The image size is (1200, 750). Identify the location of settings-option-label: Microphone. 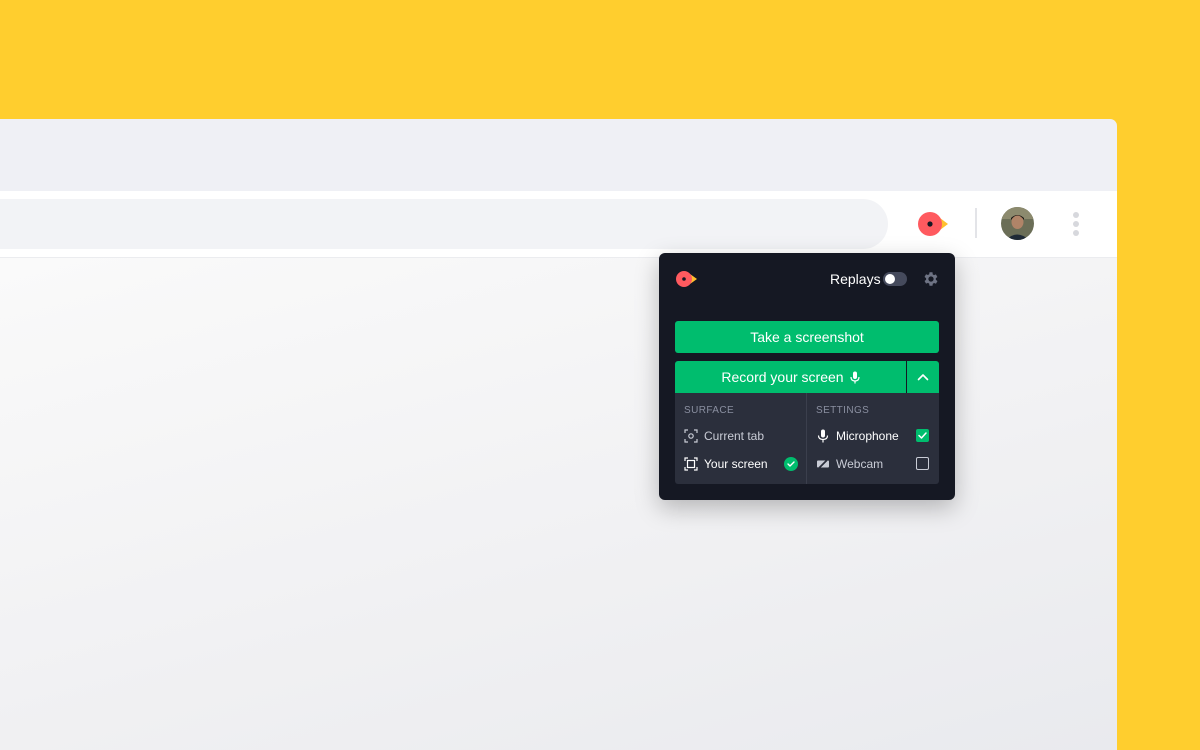
(867, 436).